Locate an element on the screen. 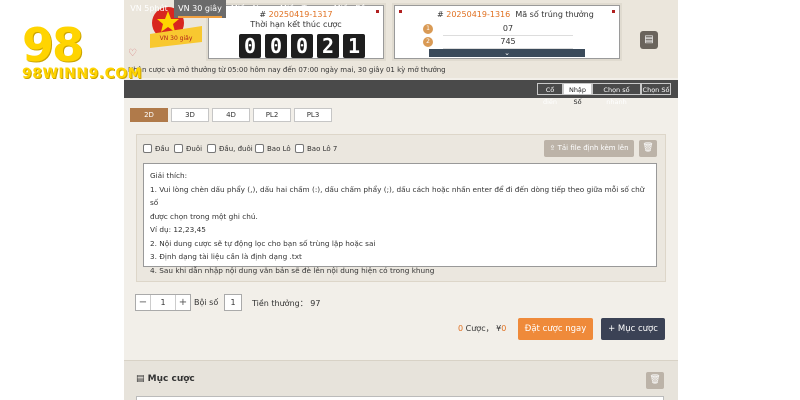 This screenshot has height=400, width=800. mode-chon-so: Chọn Số is located at coordinates (656, 89).